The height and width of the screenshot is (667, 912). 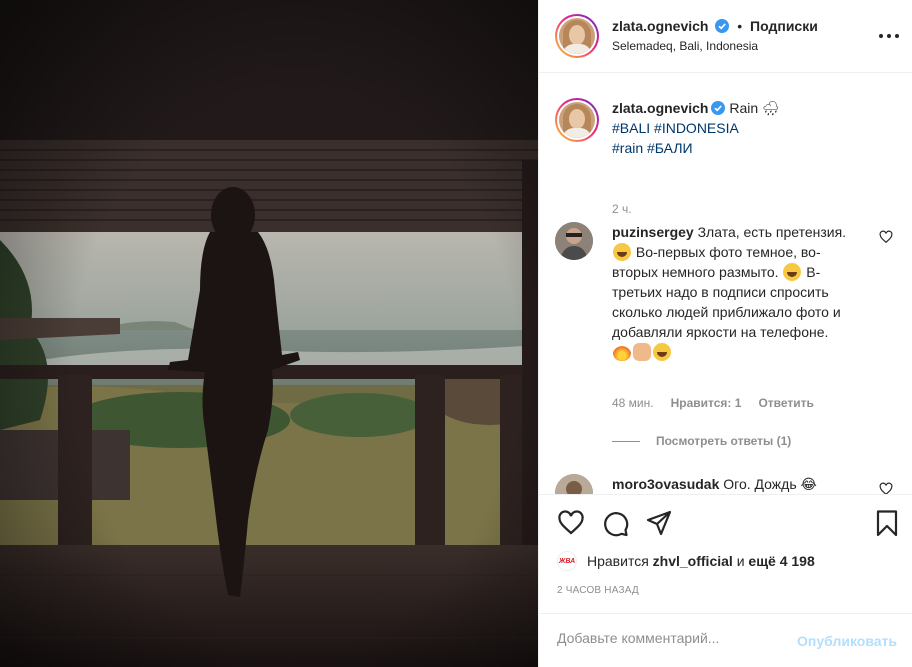 What do you see at coordinates (781, 561) in the screenshot?
I see `likes-count: ещё 4 198` at bounding box center [781, 561].